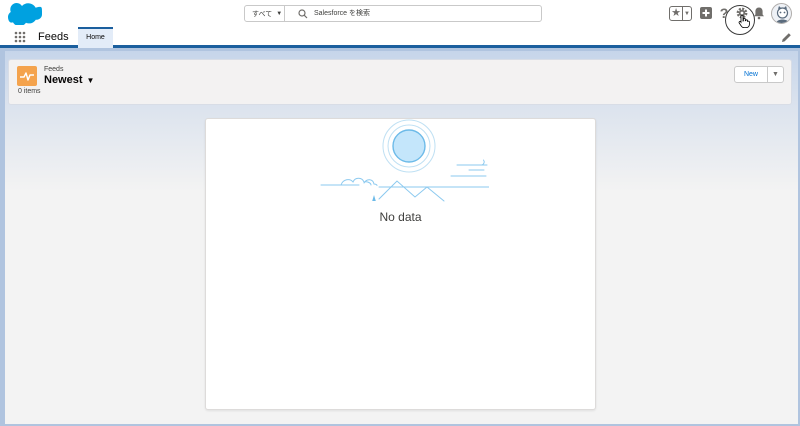 The image size is (800, 426). I want to click on avatar, so click(781, 13).